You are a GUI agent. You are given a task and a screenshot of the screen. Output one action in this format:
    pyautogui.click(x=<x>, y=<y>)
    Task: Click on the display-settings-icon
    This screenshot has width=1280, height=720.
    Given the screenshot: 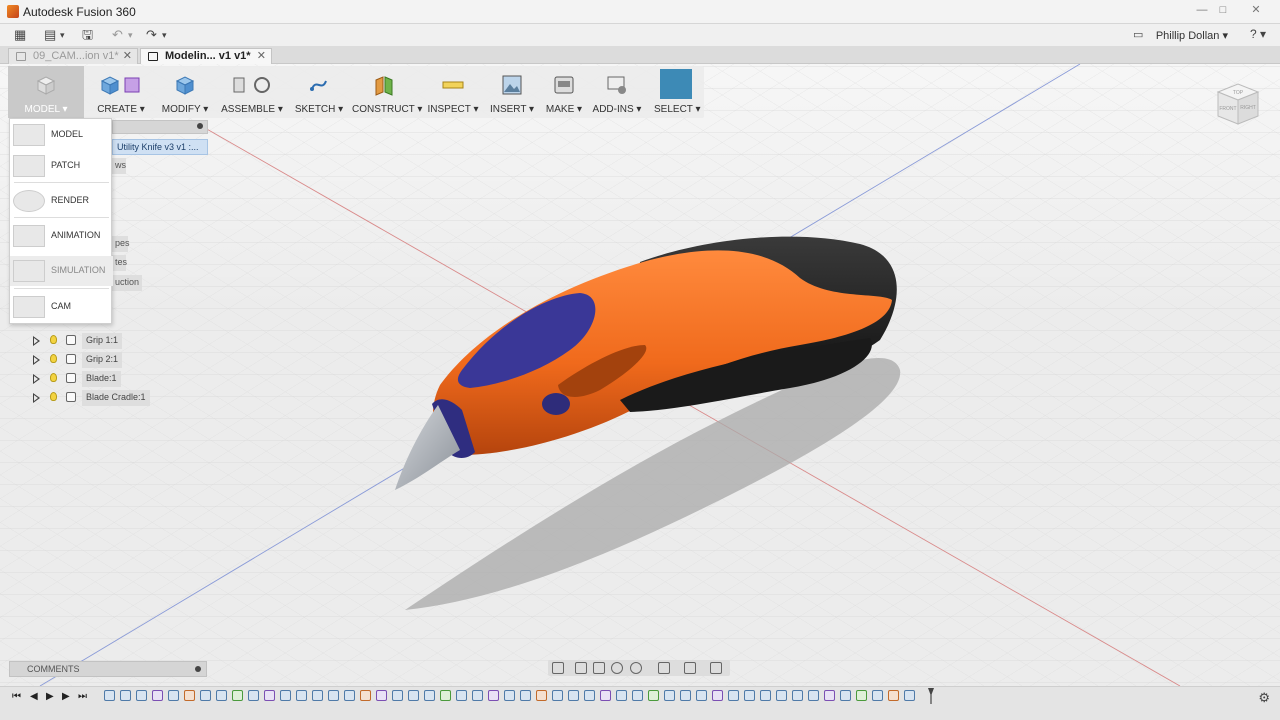 What is the action you would take?
    pyautogui.click(x=664, y=668)
    